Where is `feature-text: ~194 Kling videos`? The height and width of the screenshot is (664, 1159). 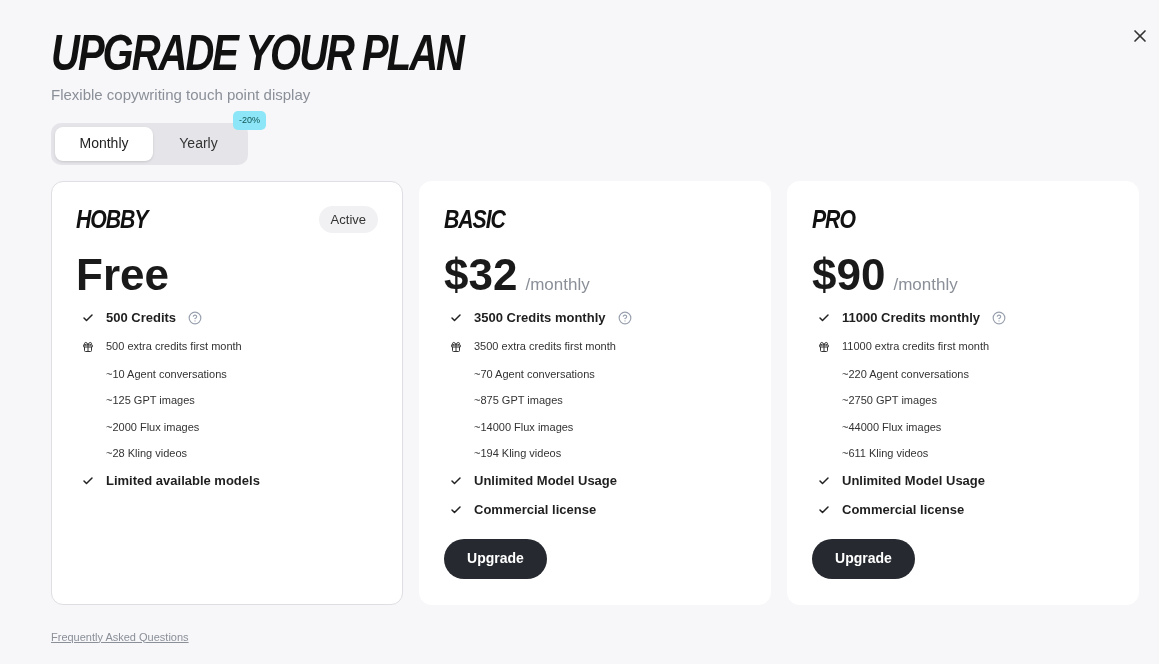
feature-text: ~194 Kling videos is located at coordinates (518, 453).